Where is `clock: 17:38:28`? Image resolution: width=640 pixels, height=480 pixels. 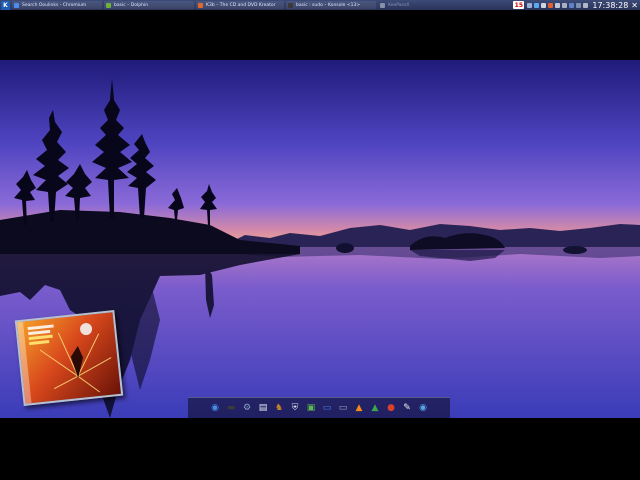 clock: 17:38:28 is located at coordinates (610, 5).